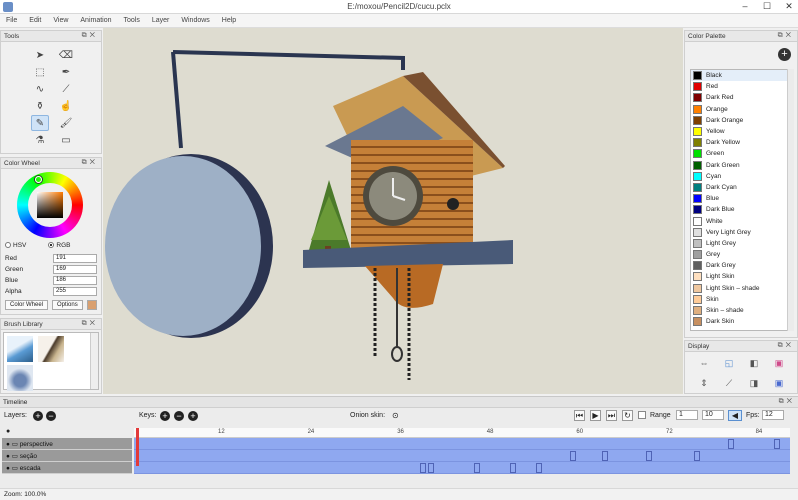  What do you see at coordinates (20, 349) in the screenshot?
I see `brush-thumb-blue-pencil` at bounding box center [20, 349].